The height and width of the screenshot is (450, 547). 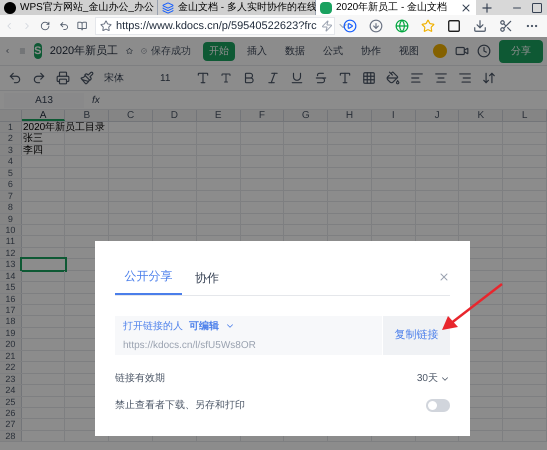 I want to click on column-header: F, so click(x=262, y=115).